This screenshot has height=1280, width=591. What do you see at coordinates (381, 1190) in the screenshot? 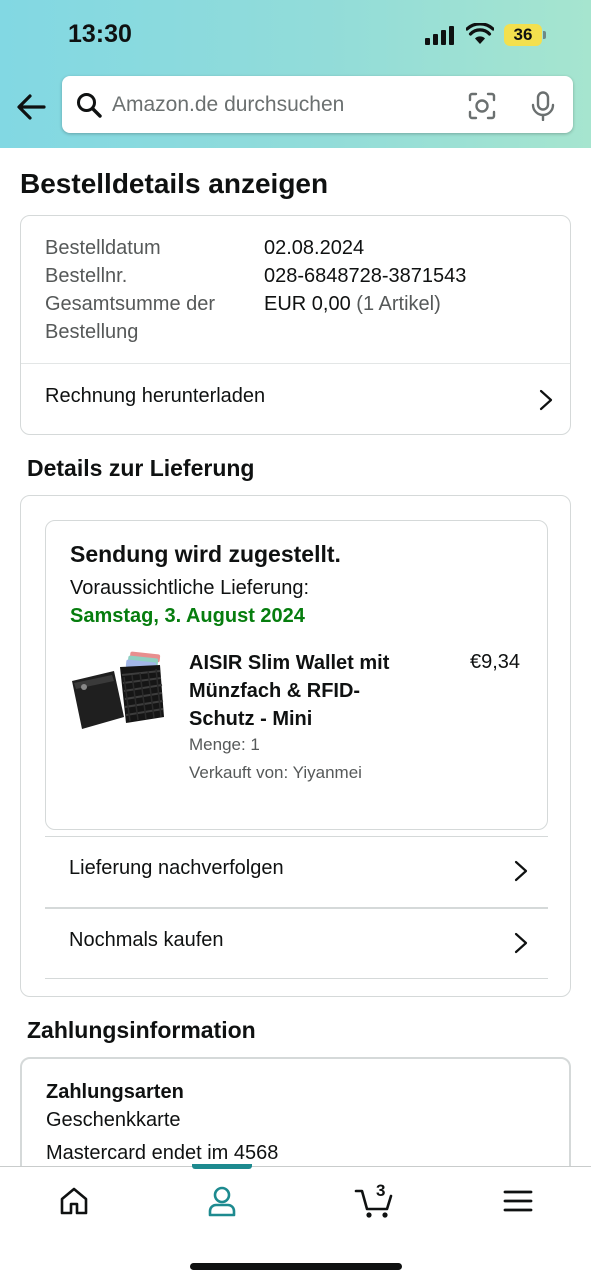
I see `cart-count-badge: 3` at bounding box center [381, 1190].